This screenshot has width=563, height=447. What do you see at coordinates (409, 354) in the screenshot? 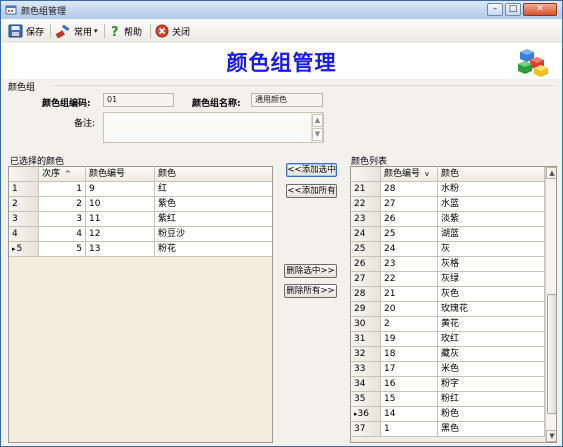
I see `code-cell: 18` at bounding box center [409, 354].